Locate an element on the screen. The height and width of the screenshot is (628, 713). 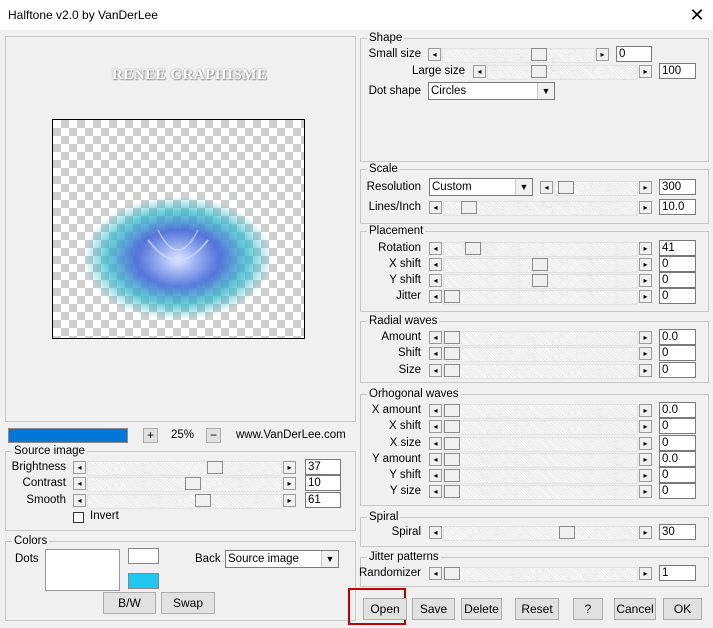
x-shift-value-field: 0 is located at coordinates (677, 264).